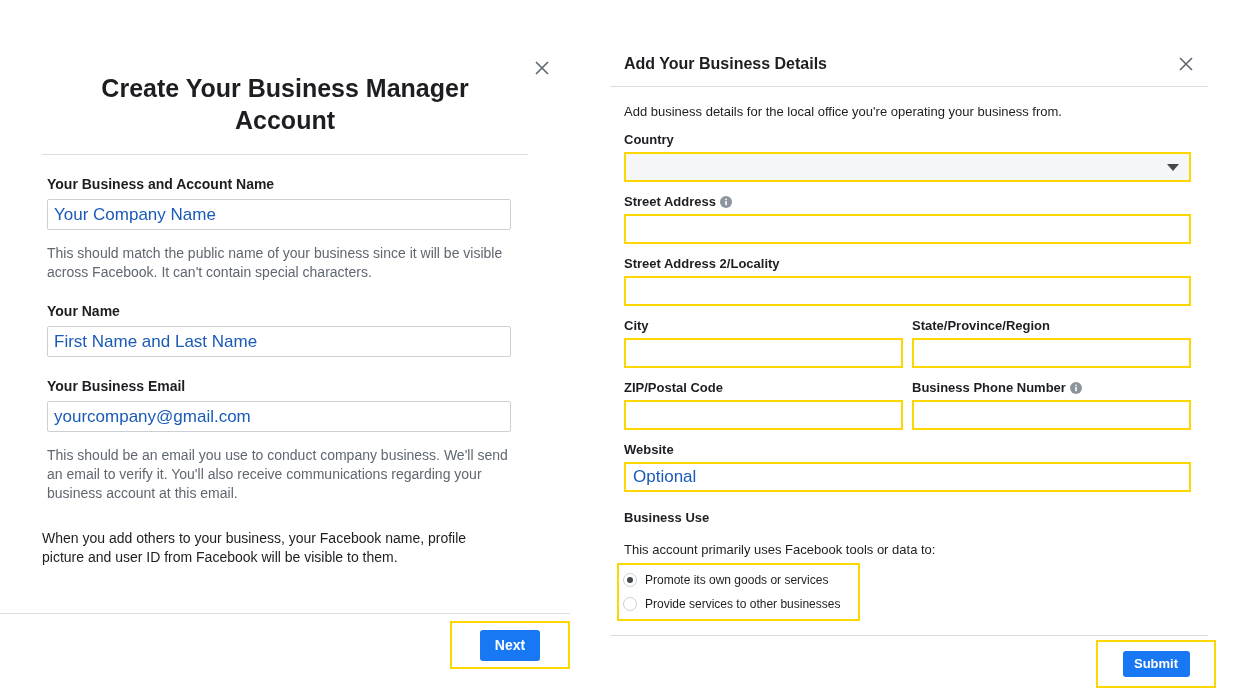 The height and width of the screenshot is (694, 1250). I want to click on field-label: Your Name, so click(84, 311).